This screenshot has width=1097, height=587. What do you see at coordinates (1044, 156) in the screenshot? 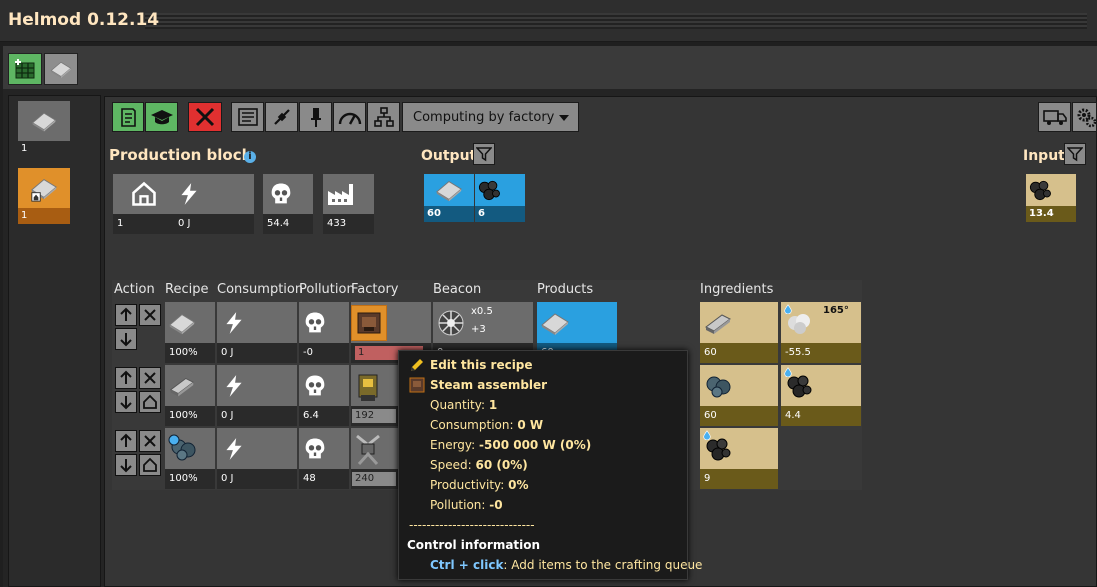
I see `input-label: Input` at bounding box center [1044, 156].